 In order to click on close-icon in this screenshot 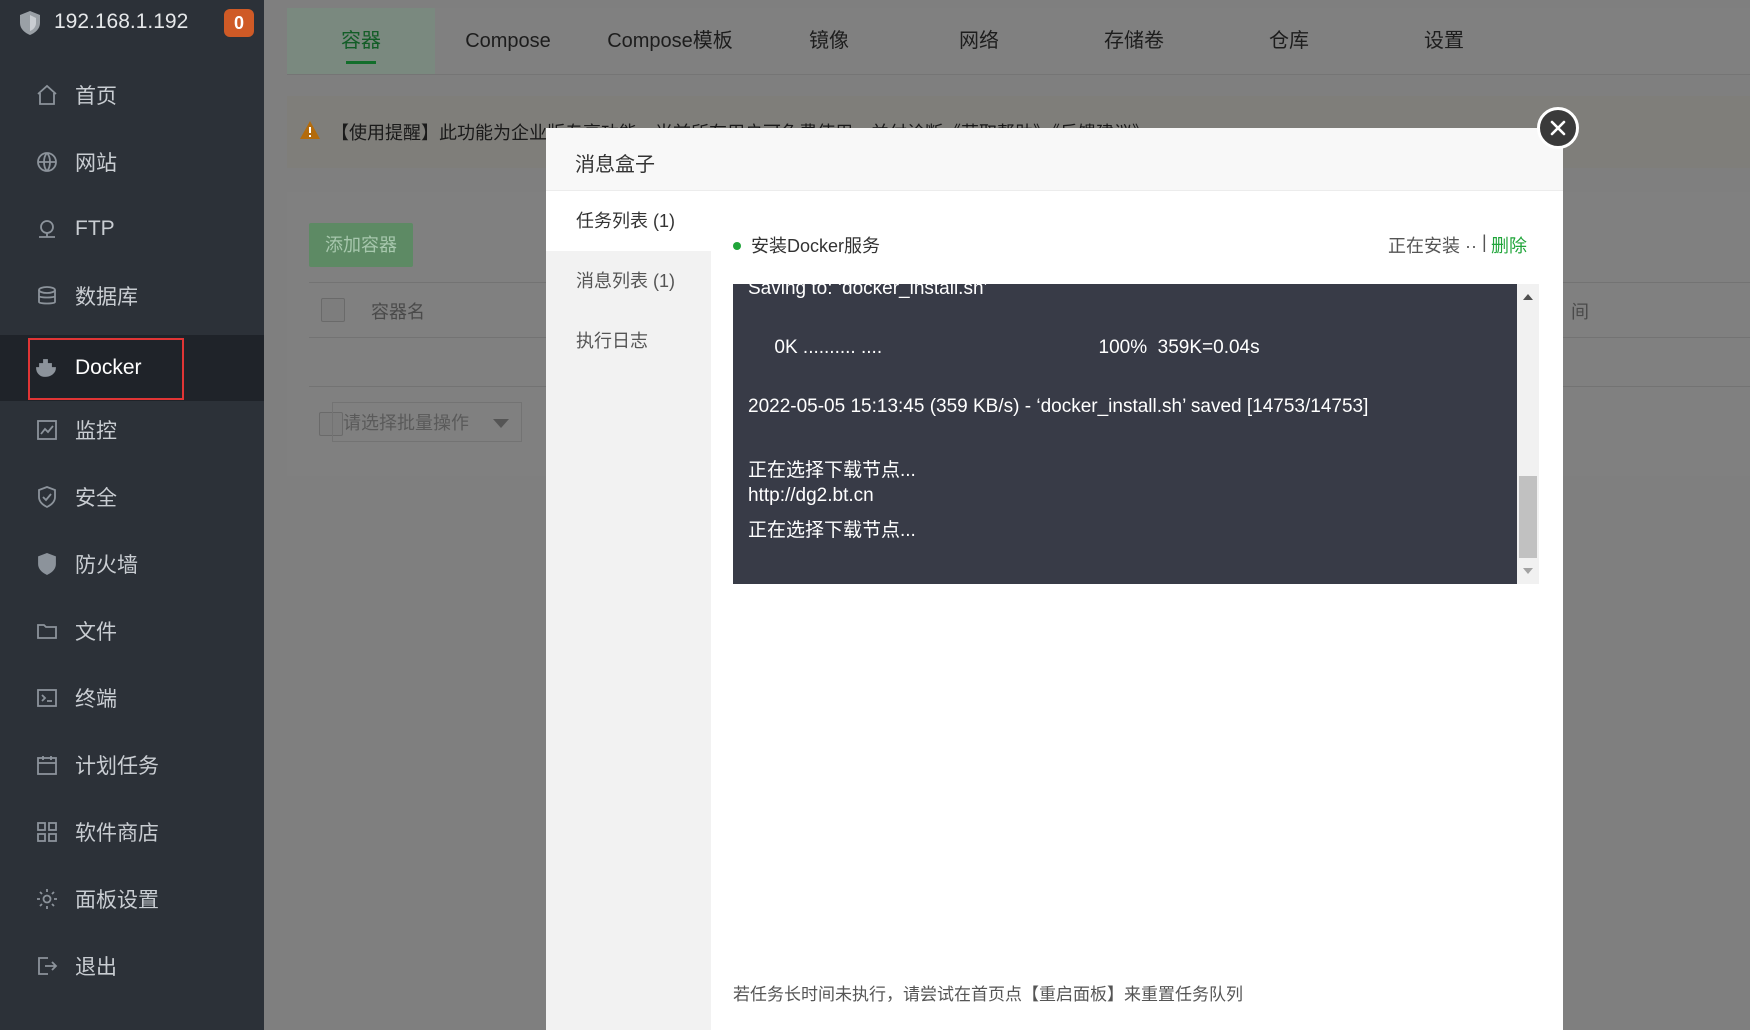, I will do `click(1558, 128)`.